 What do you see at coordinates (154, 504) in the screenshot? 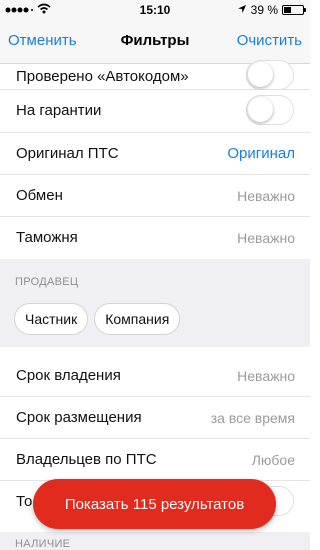
I see `show-results-button: Показать 115 результатов` at bounding box center [154, 504].